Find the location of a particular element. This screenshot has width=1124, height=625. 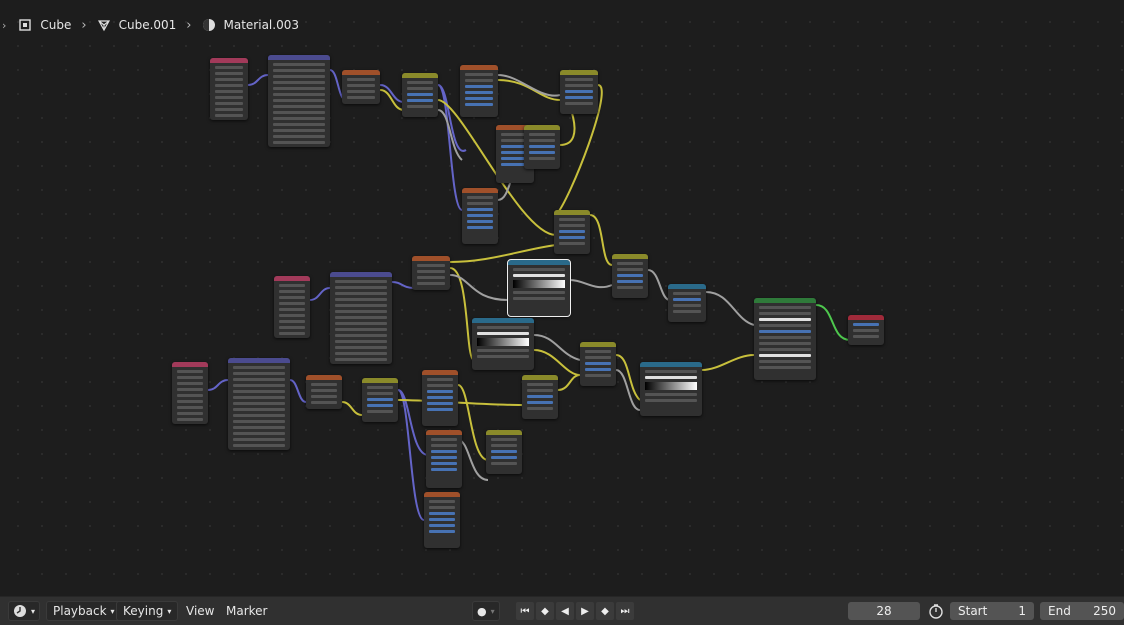

mapping-node is located at coordinates (299, 101).